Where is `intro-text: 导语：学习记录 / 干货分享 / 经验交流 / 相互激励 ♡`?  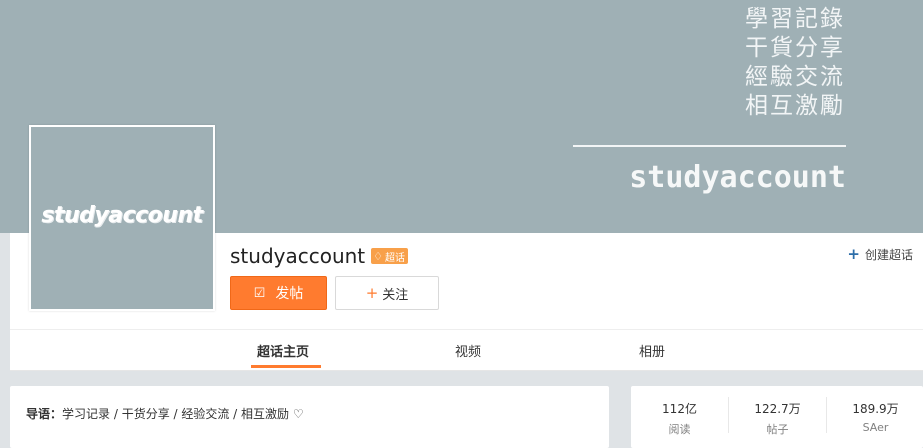 intro-text: 导语：学习记录 / 干货分享 / 经验交流 / 相互激励 ♡ is located at coordinates (165, 413).